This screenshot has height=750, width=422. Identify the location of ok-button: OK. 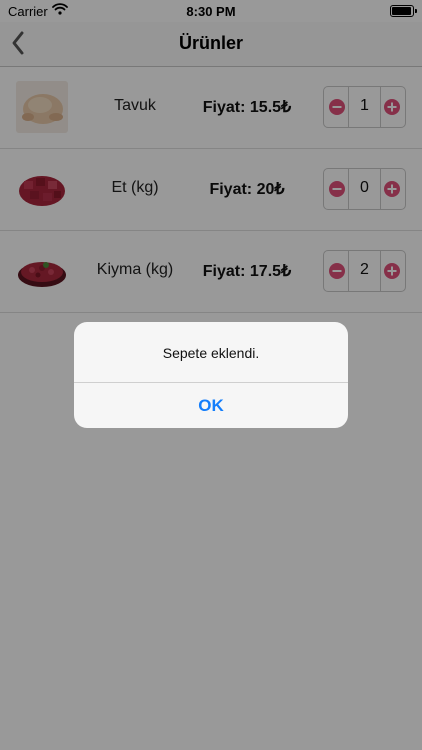
(211, 405).